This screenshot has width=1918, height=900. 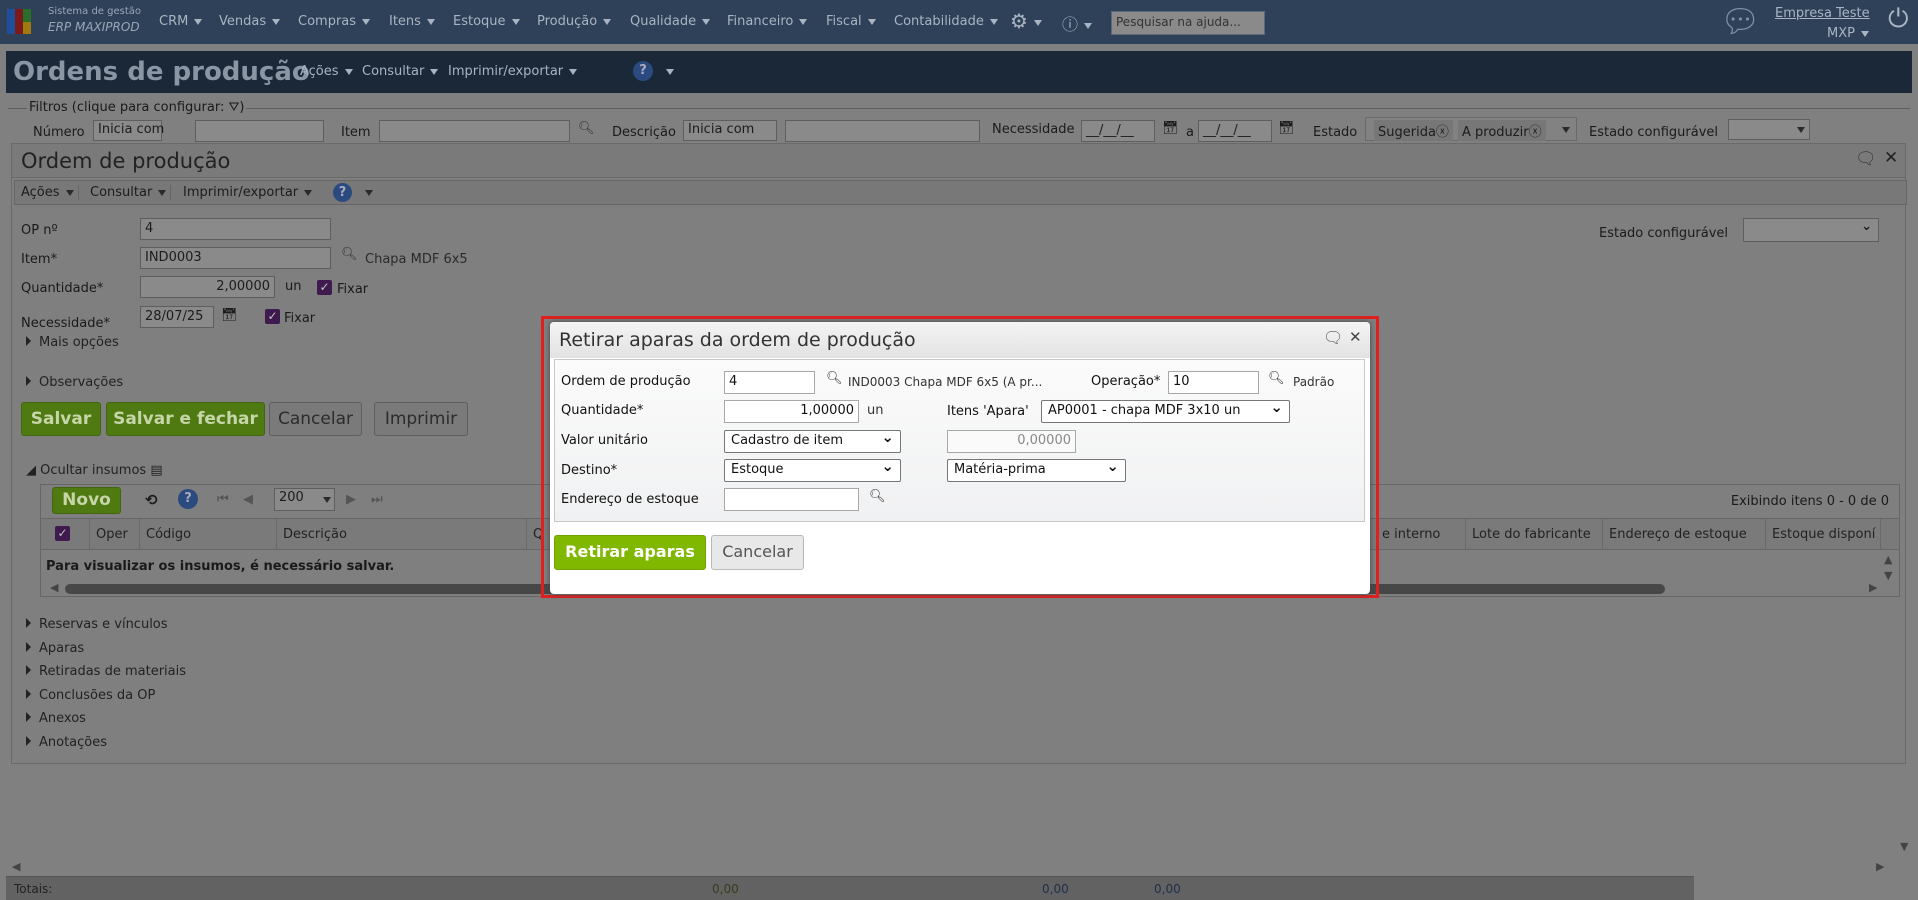 What do you see at coordinates (667, 71) in the screenshot?
I see `header-help-dropdown` at bounding box center [667, 71].